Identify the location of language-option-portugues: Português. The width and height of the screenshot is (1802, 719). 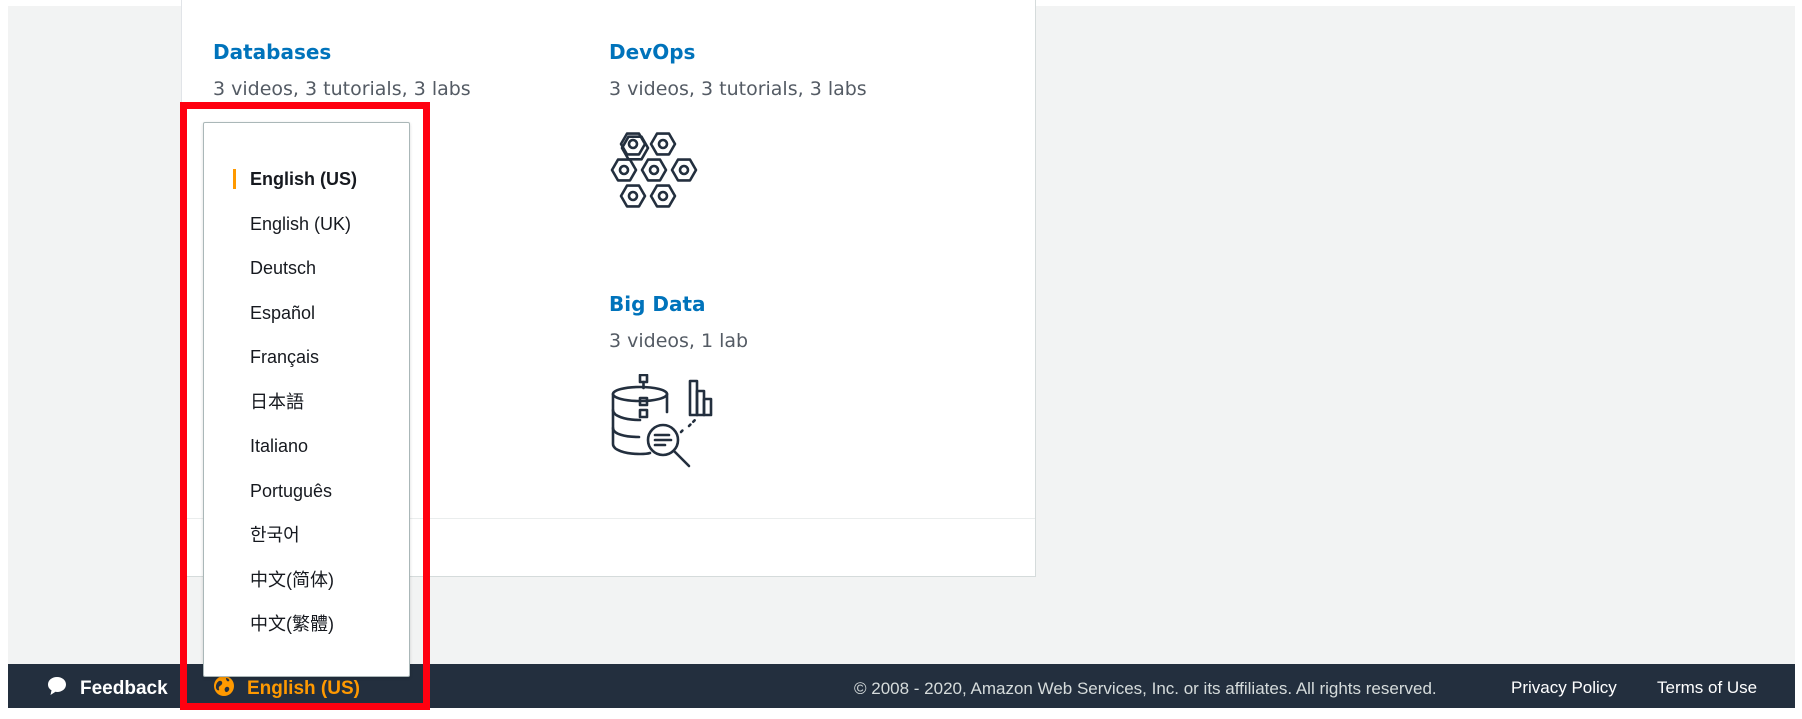
(306, 491).